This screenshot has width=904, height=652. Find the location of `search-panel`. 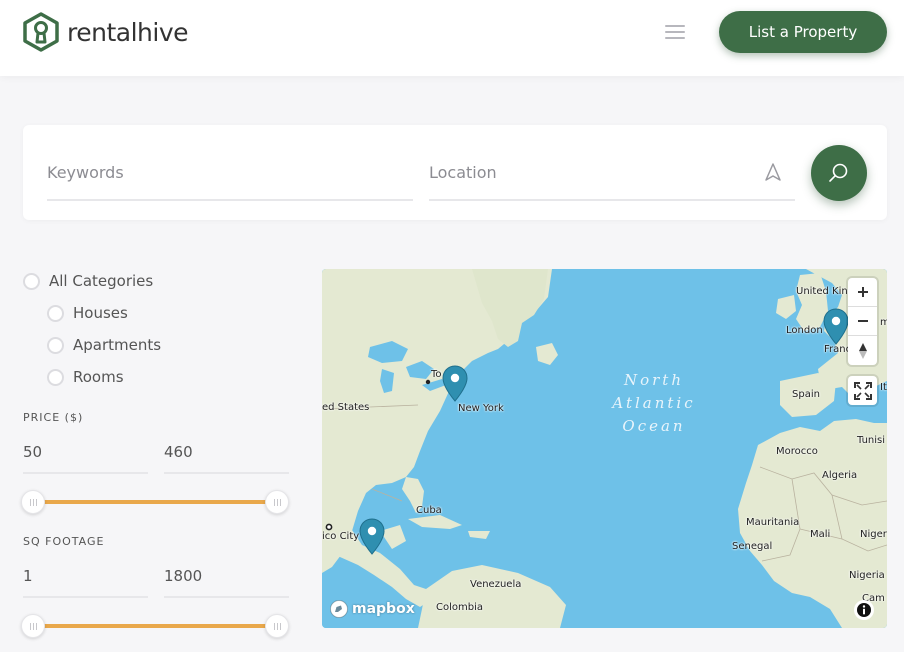

search-panel is located at coordinates (455, 172).